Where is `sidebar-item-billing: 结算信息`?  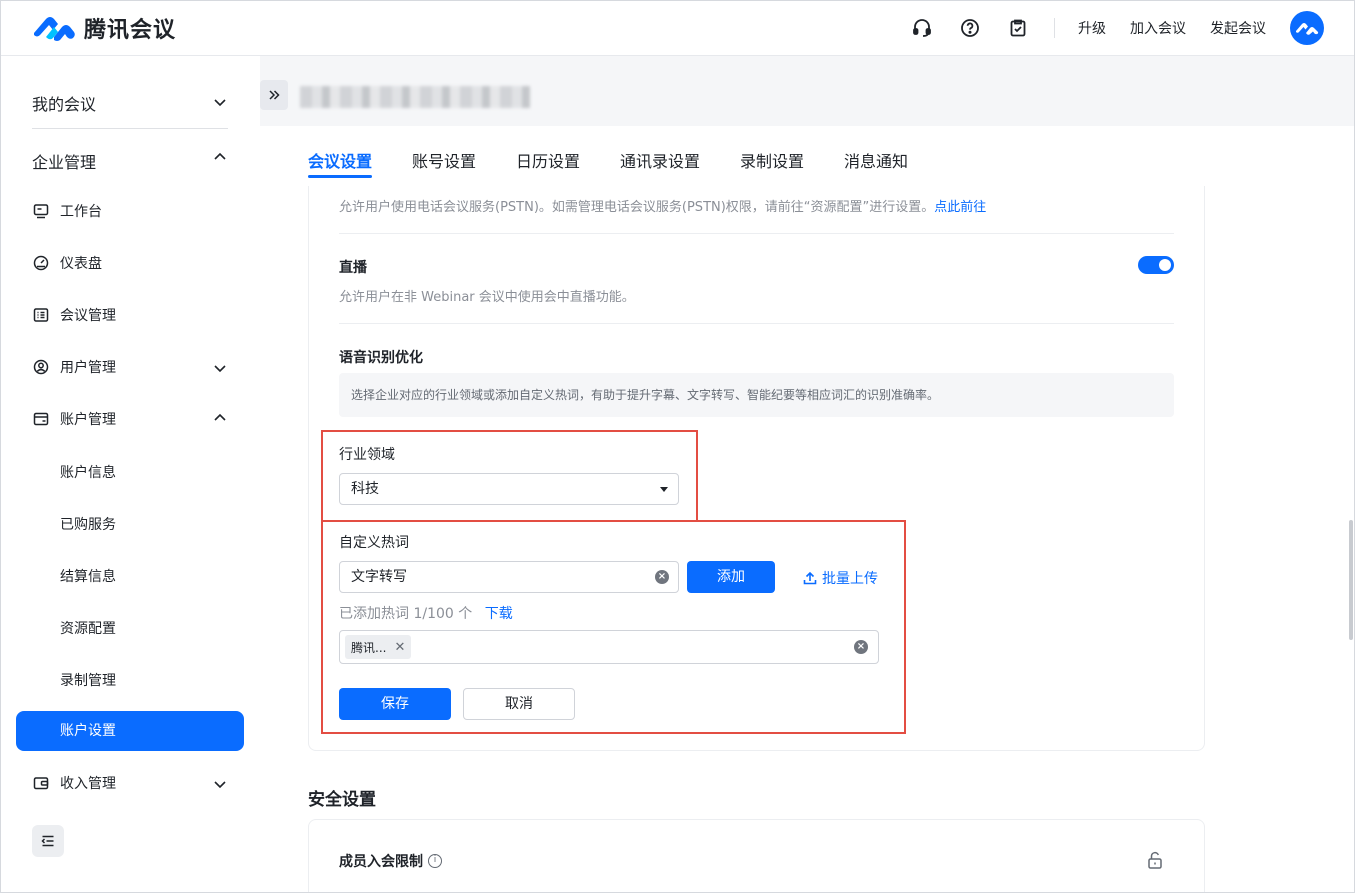 sidebar-item-billing: 结算信息 is located at coordinates (88, 576).